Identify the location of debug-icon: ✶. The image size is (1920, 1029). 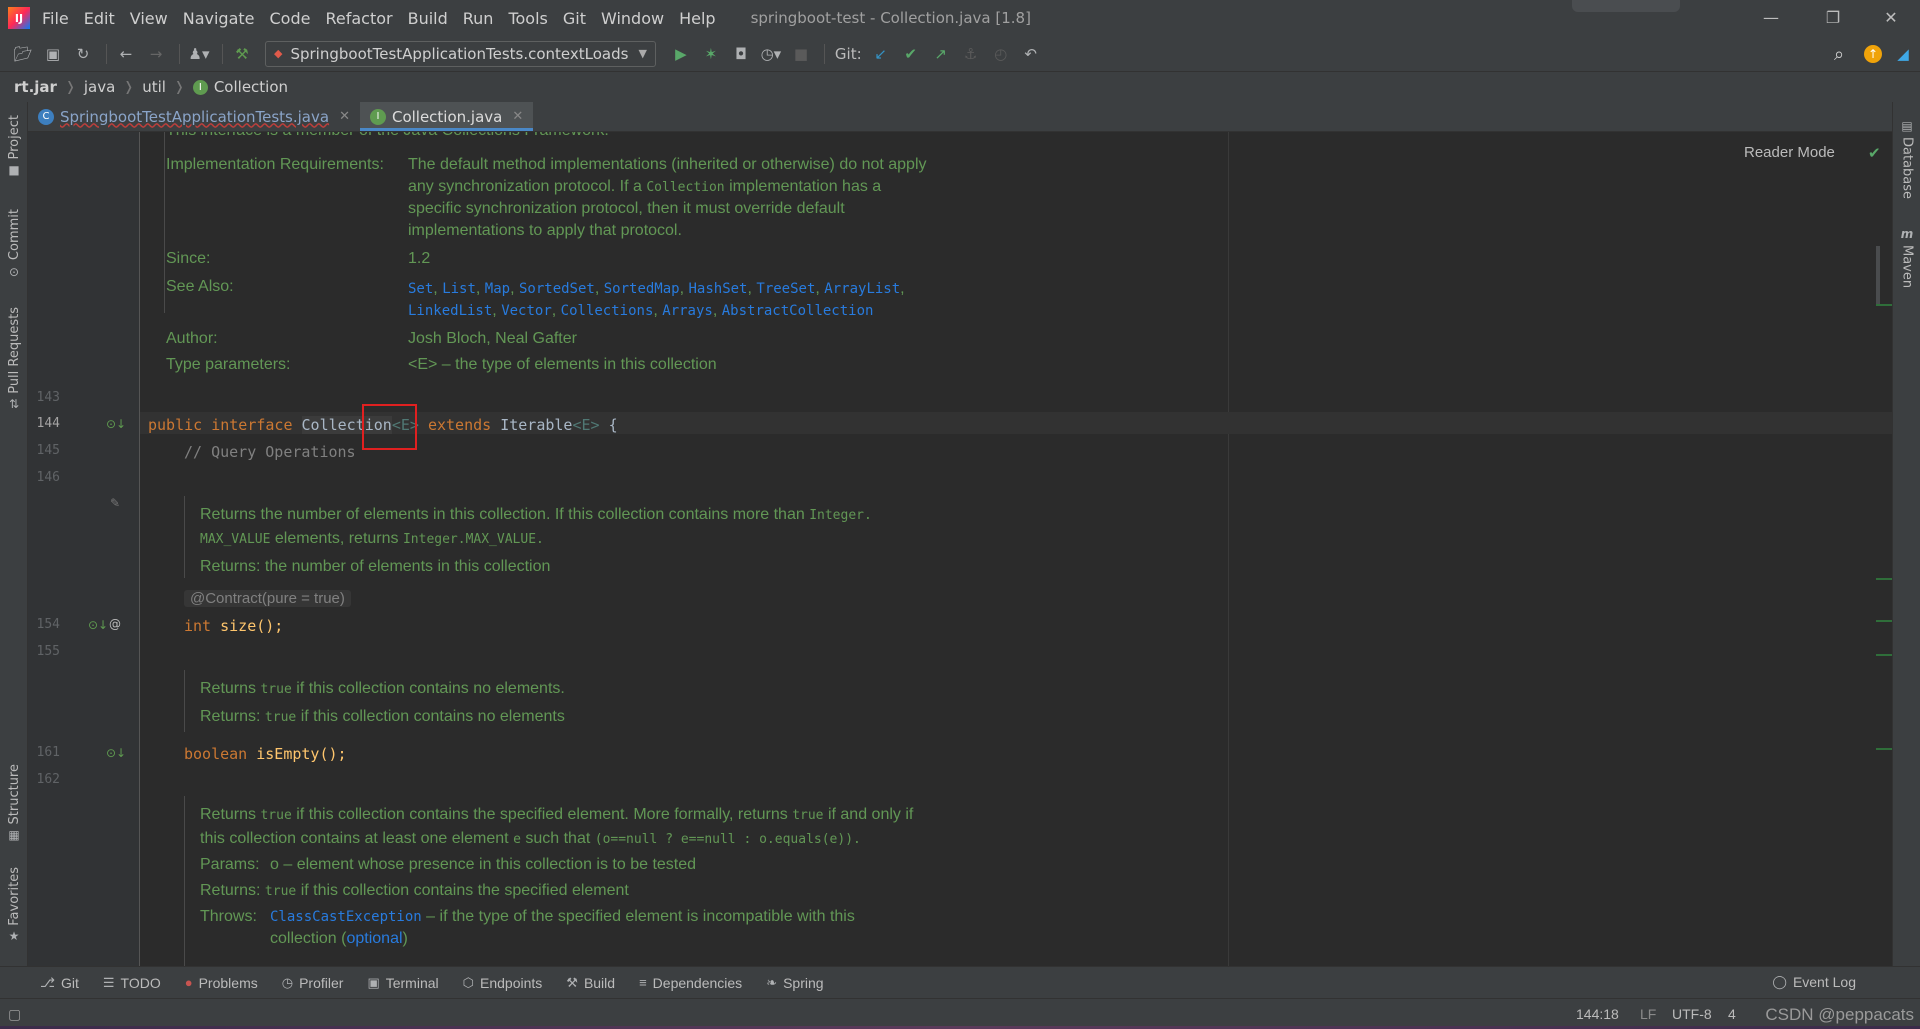
(711, 54).